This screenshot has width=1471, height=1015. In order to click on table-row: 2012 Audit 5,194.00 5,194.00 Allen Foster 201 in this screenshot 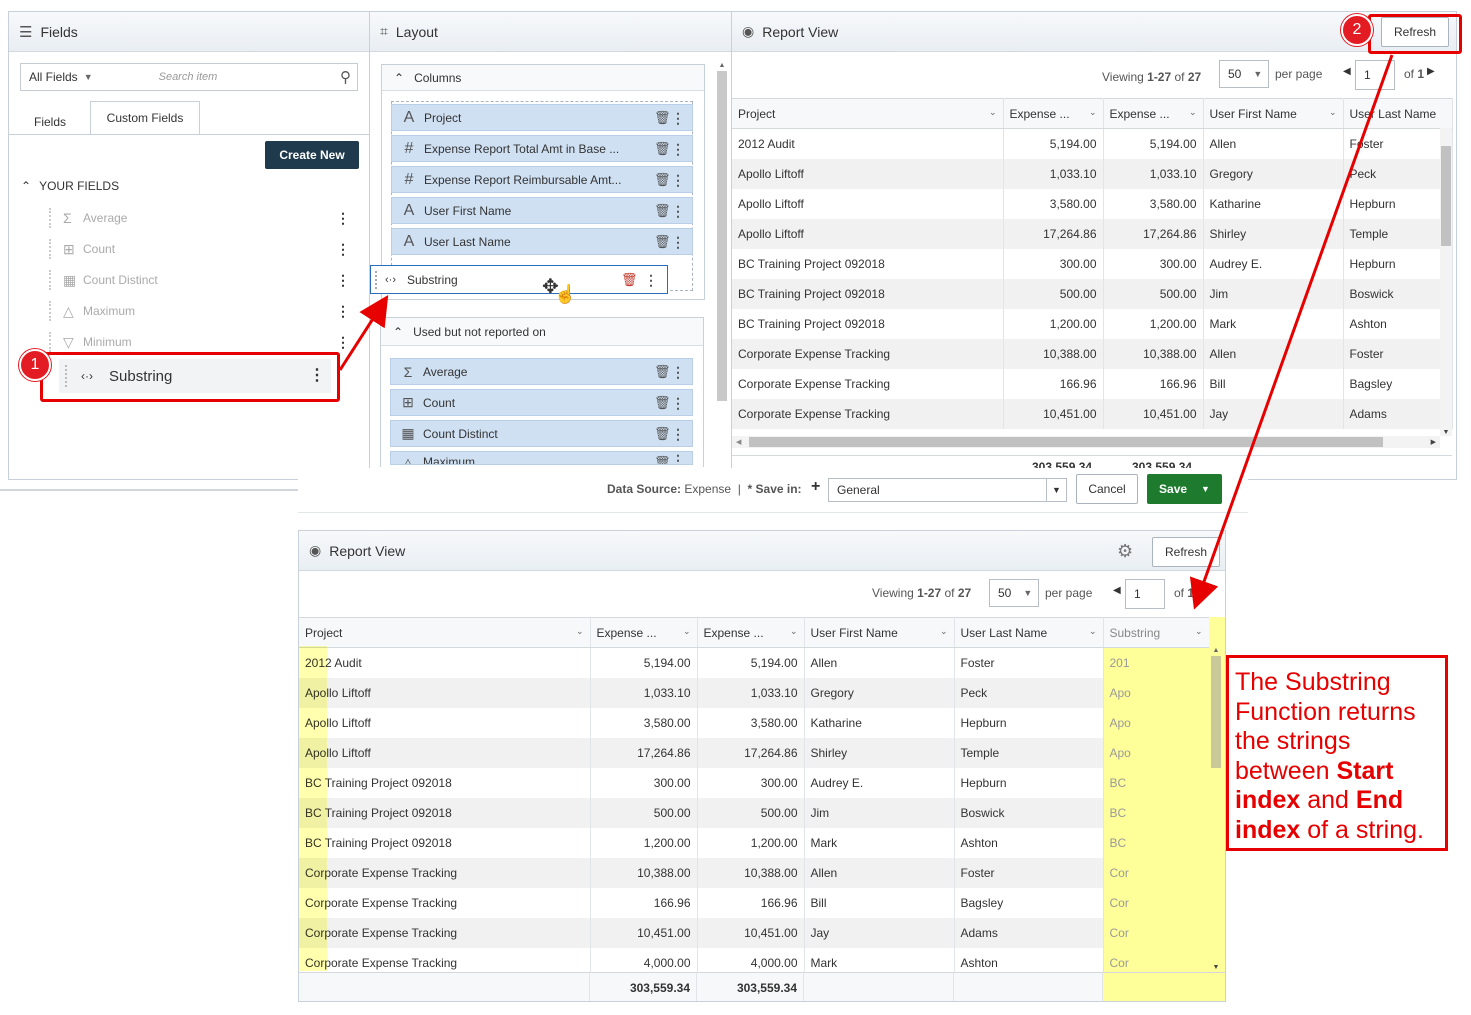, I will do `click(754, 662)`.